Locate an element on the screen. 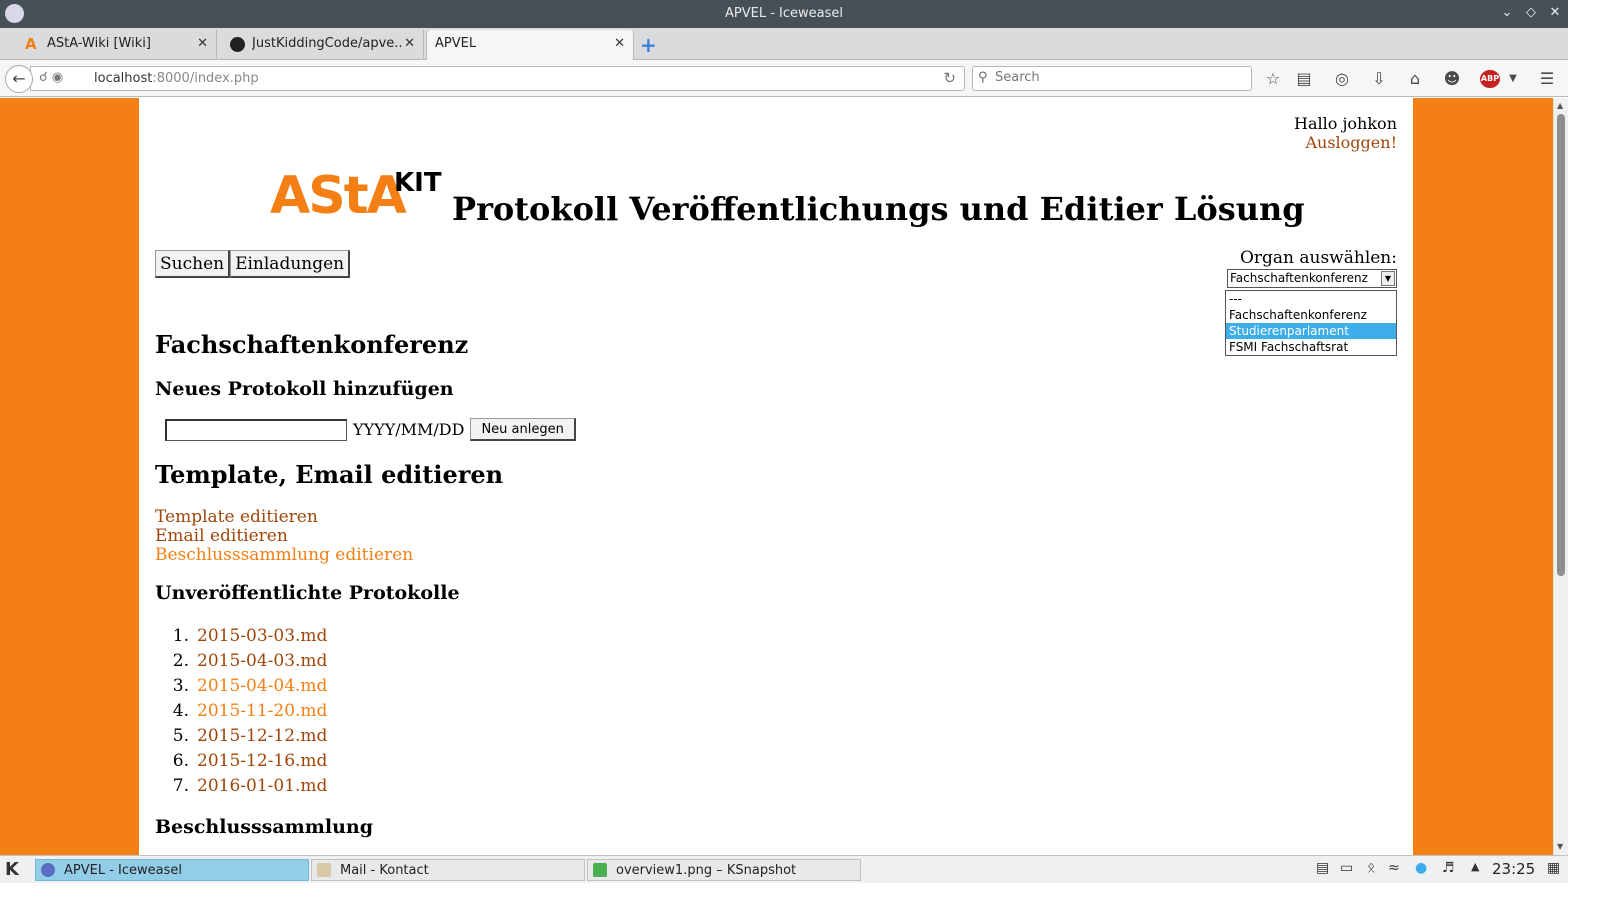  url-bar: ☌ ◉ localhost:8000/index.php ↻ is located at coordinates (497, 78).